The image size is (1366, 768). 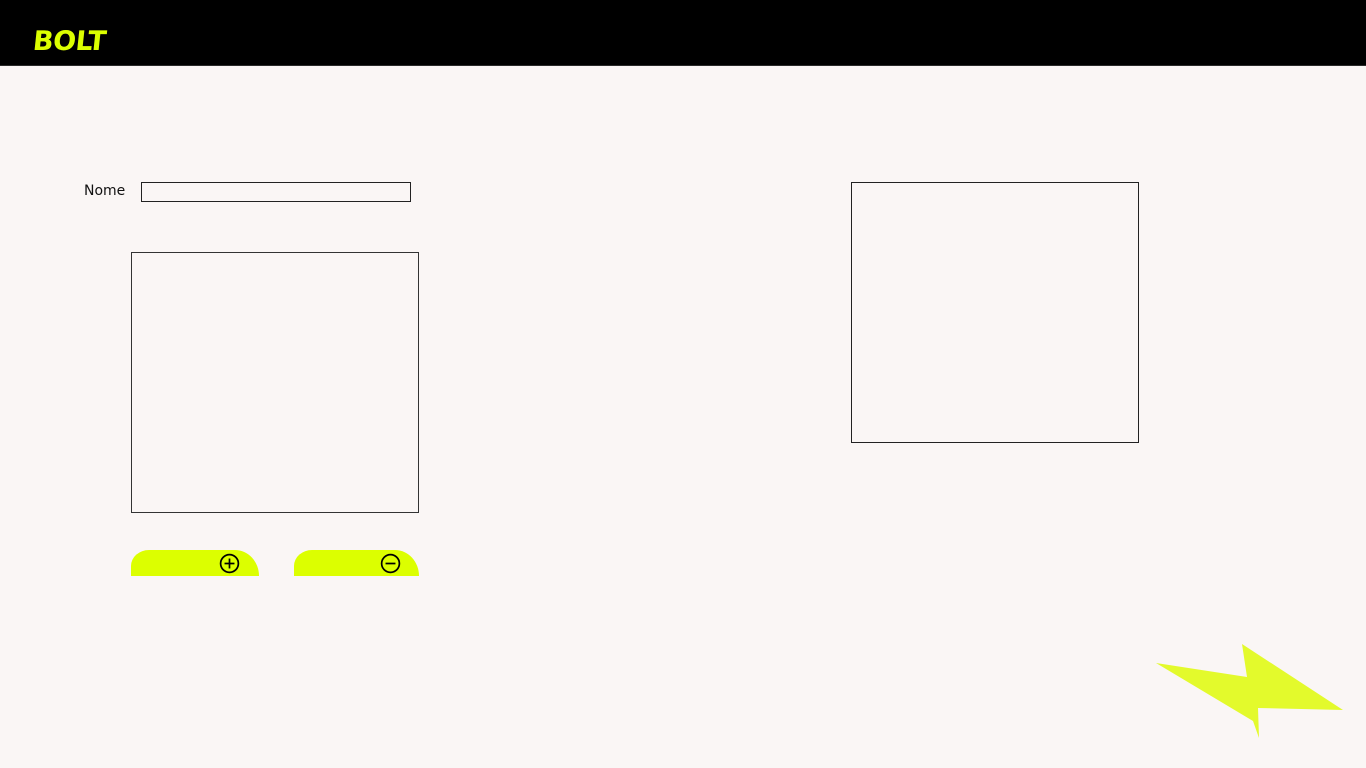 I want to click on items-list-box, so click(x=275, y=382).